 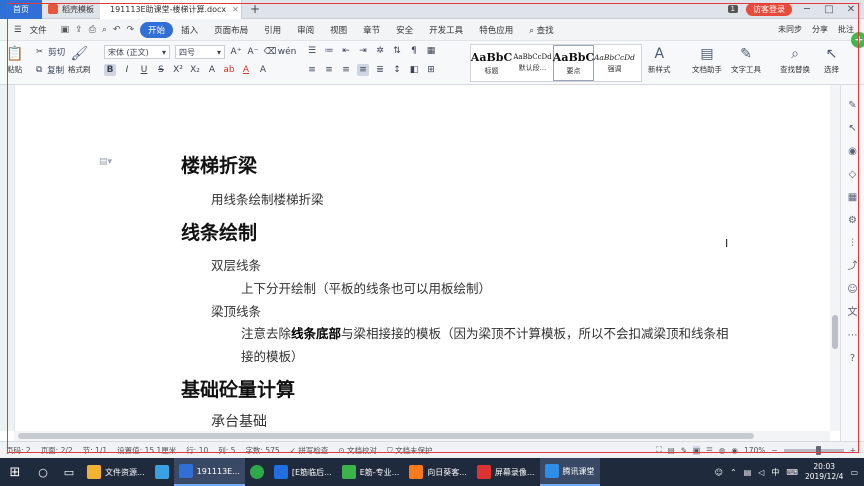 I want to click on view-write-icon: ✎, so click(x=684, y=450).